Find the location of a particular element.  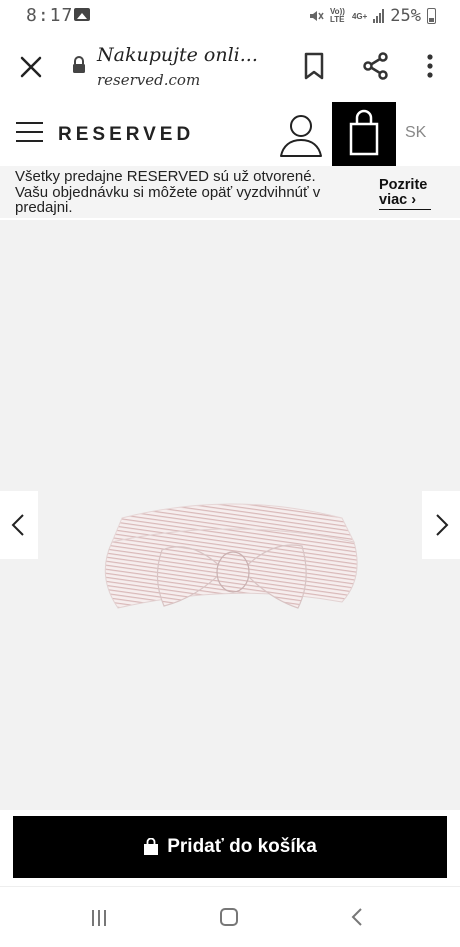

site-header: RESERVED SK is located at coordinates (230, 134).